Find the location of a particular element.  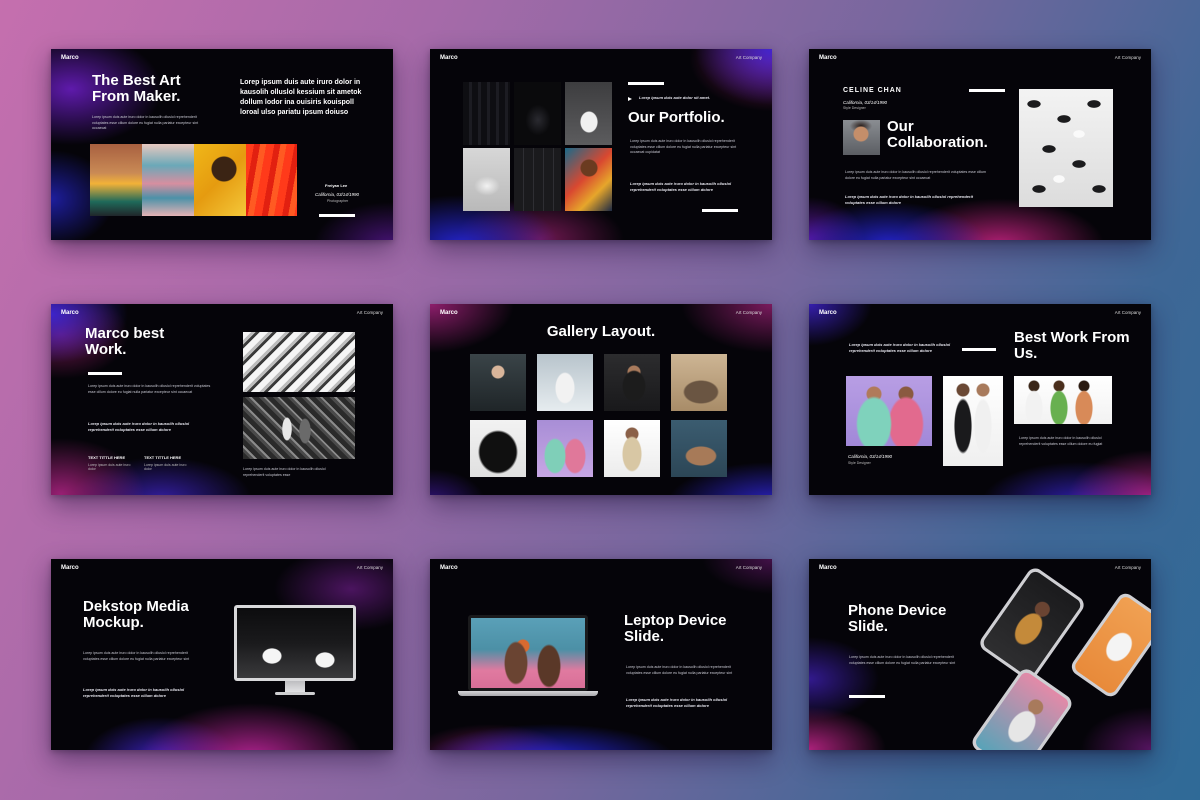

slide-title: Best Work From Us. is located at coordinates (1072, 346).